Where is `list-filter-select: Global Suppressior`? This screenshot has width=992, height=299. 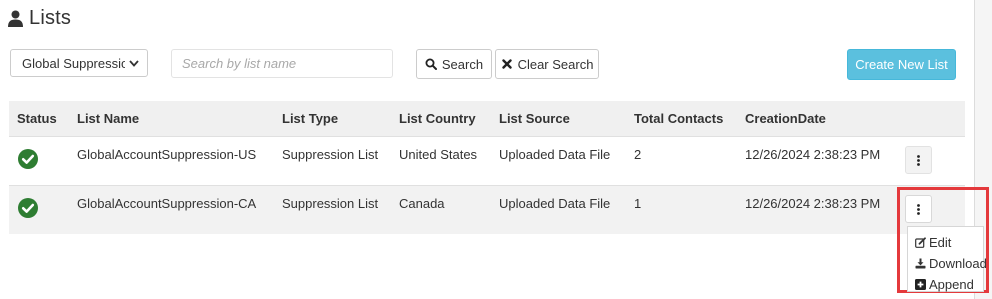 list-filter-select: Global Suppressior is located at coordinates (79, 63).